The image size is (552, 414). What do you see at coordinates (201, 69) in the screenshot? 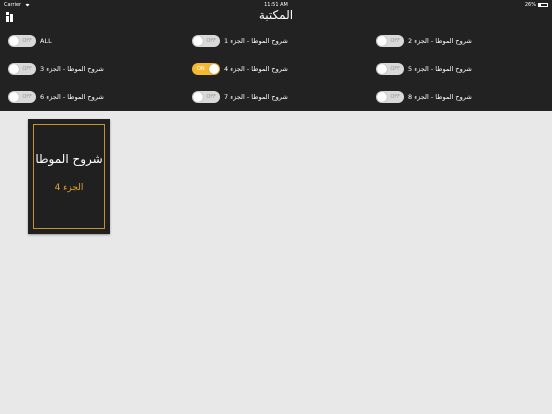
I see `switch-state-label: ON` at bounding box center [201, 69].